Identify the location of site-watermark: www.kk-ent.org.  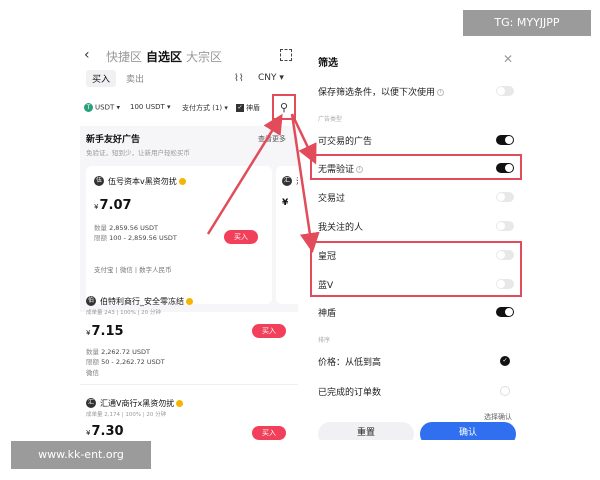
(81, 455).